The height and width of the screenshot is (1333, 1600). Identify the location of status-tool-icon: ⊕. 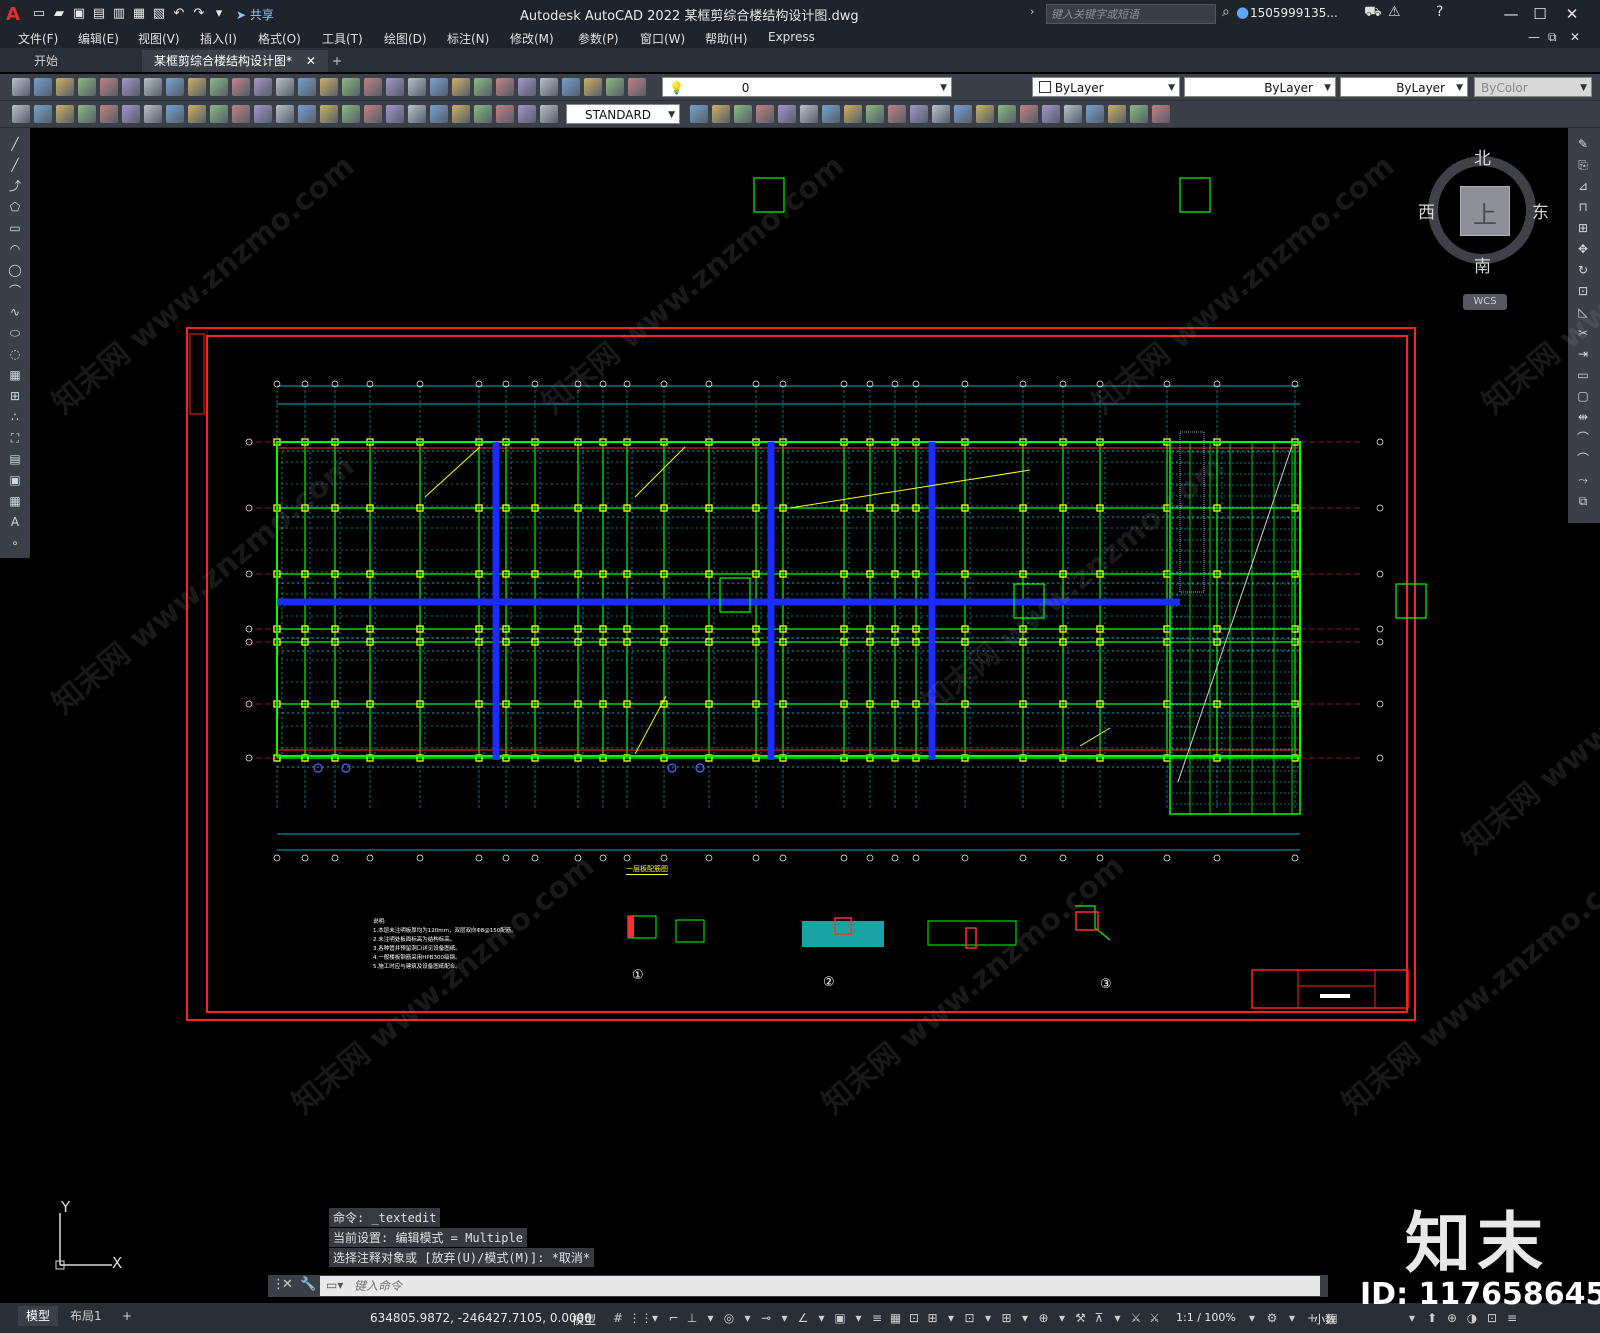
(1452, 1318).